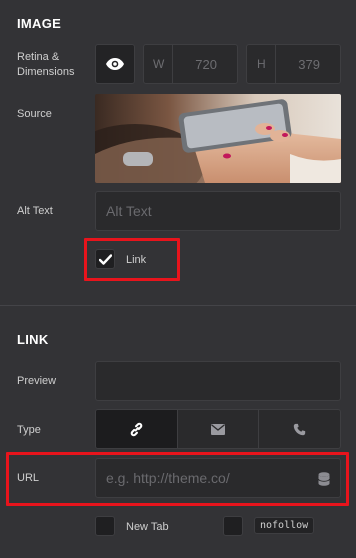 This screenshot has height=558, width=356. I want to click on link-type-selector, so click(218, 429).